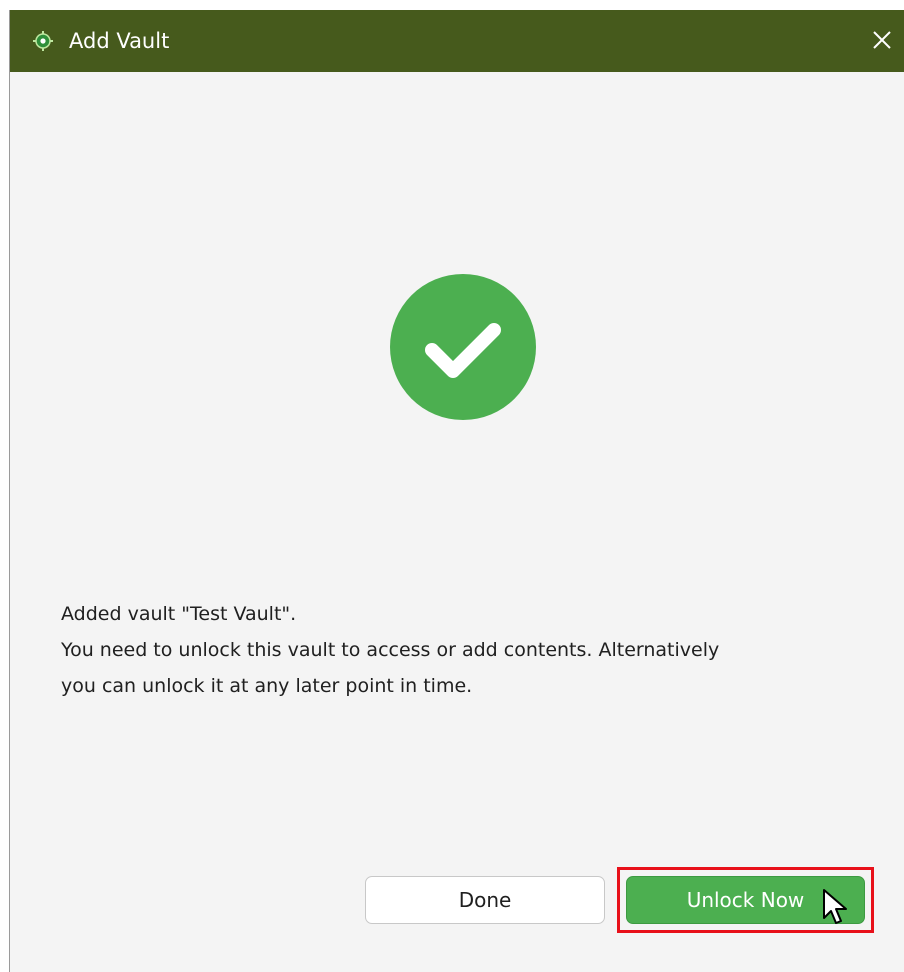  Describe the element at coordinates (485, 900) in the screenshot. I see `done-button: Done` at that location.